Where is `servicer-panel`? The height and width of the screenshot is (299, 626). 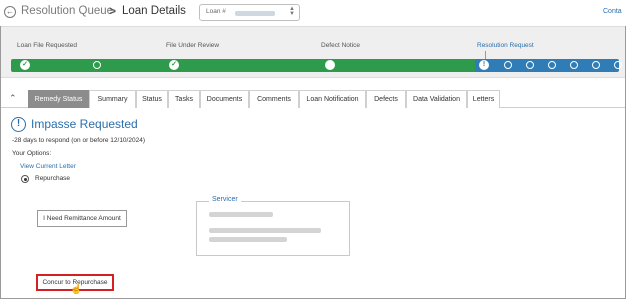
servicer-panel is located at coordinates (273, 228).